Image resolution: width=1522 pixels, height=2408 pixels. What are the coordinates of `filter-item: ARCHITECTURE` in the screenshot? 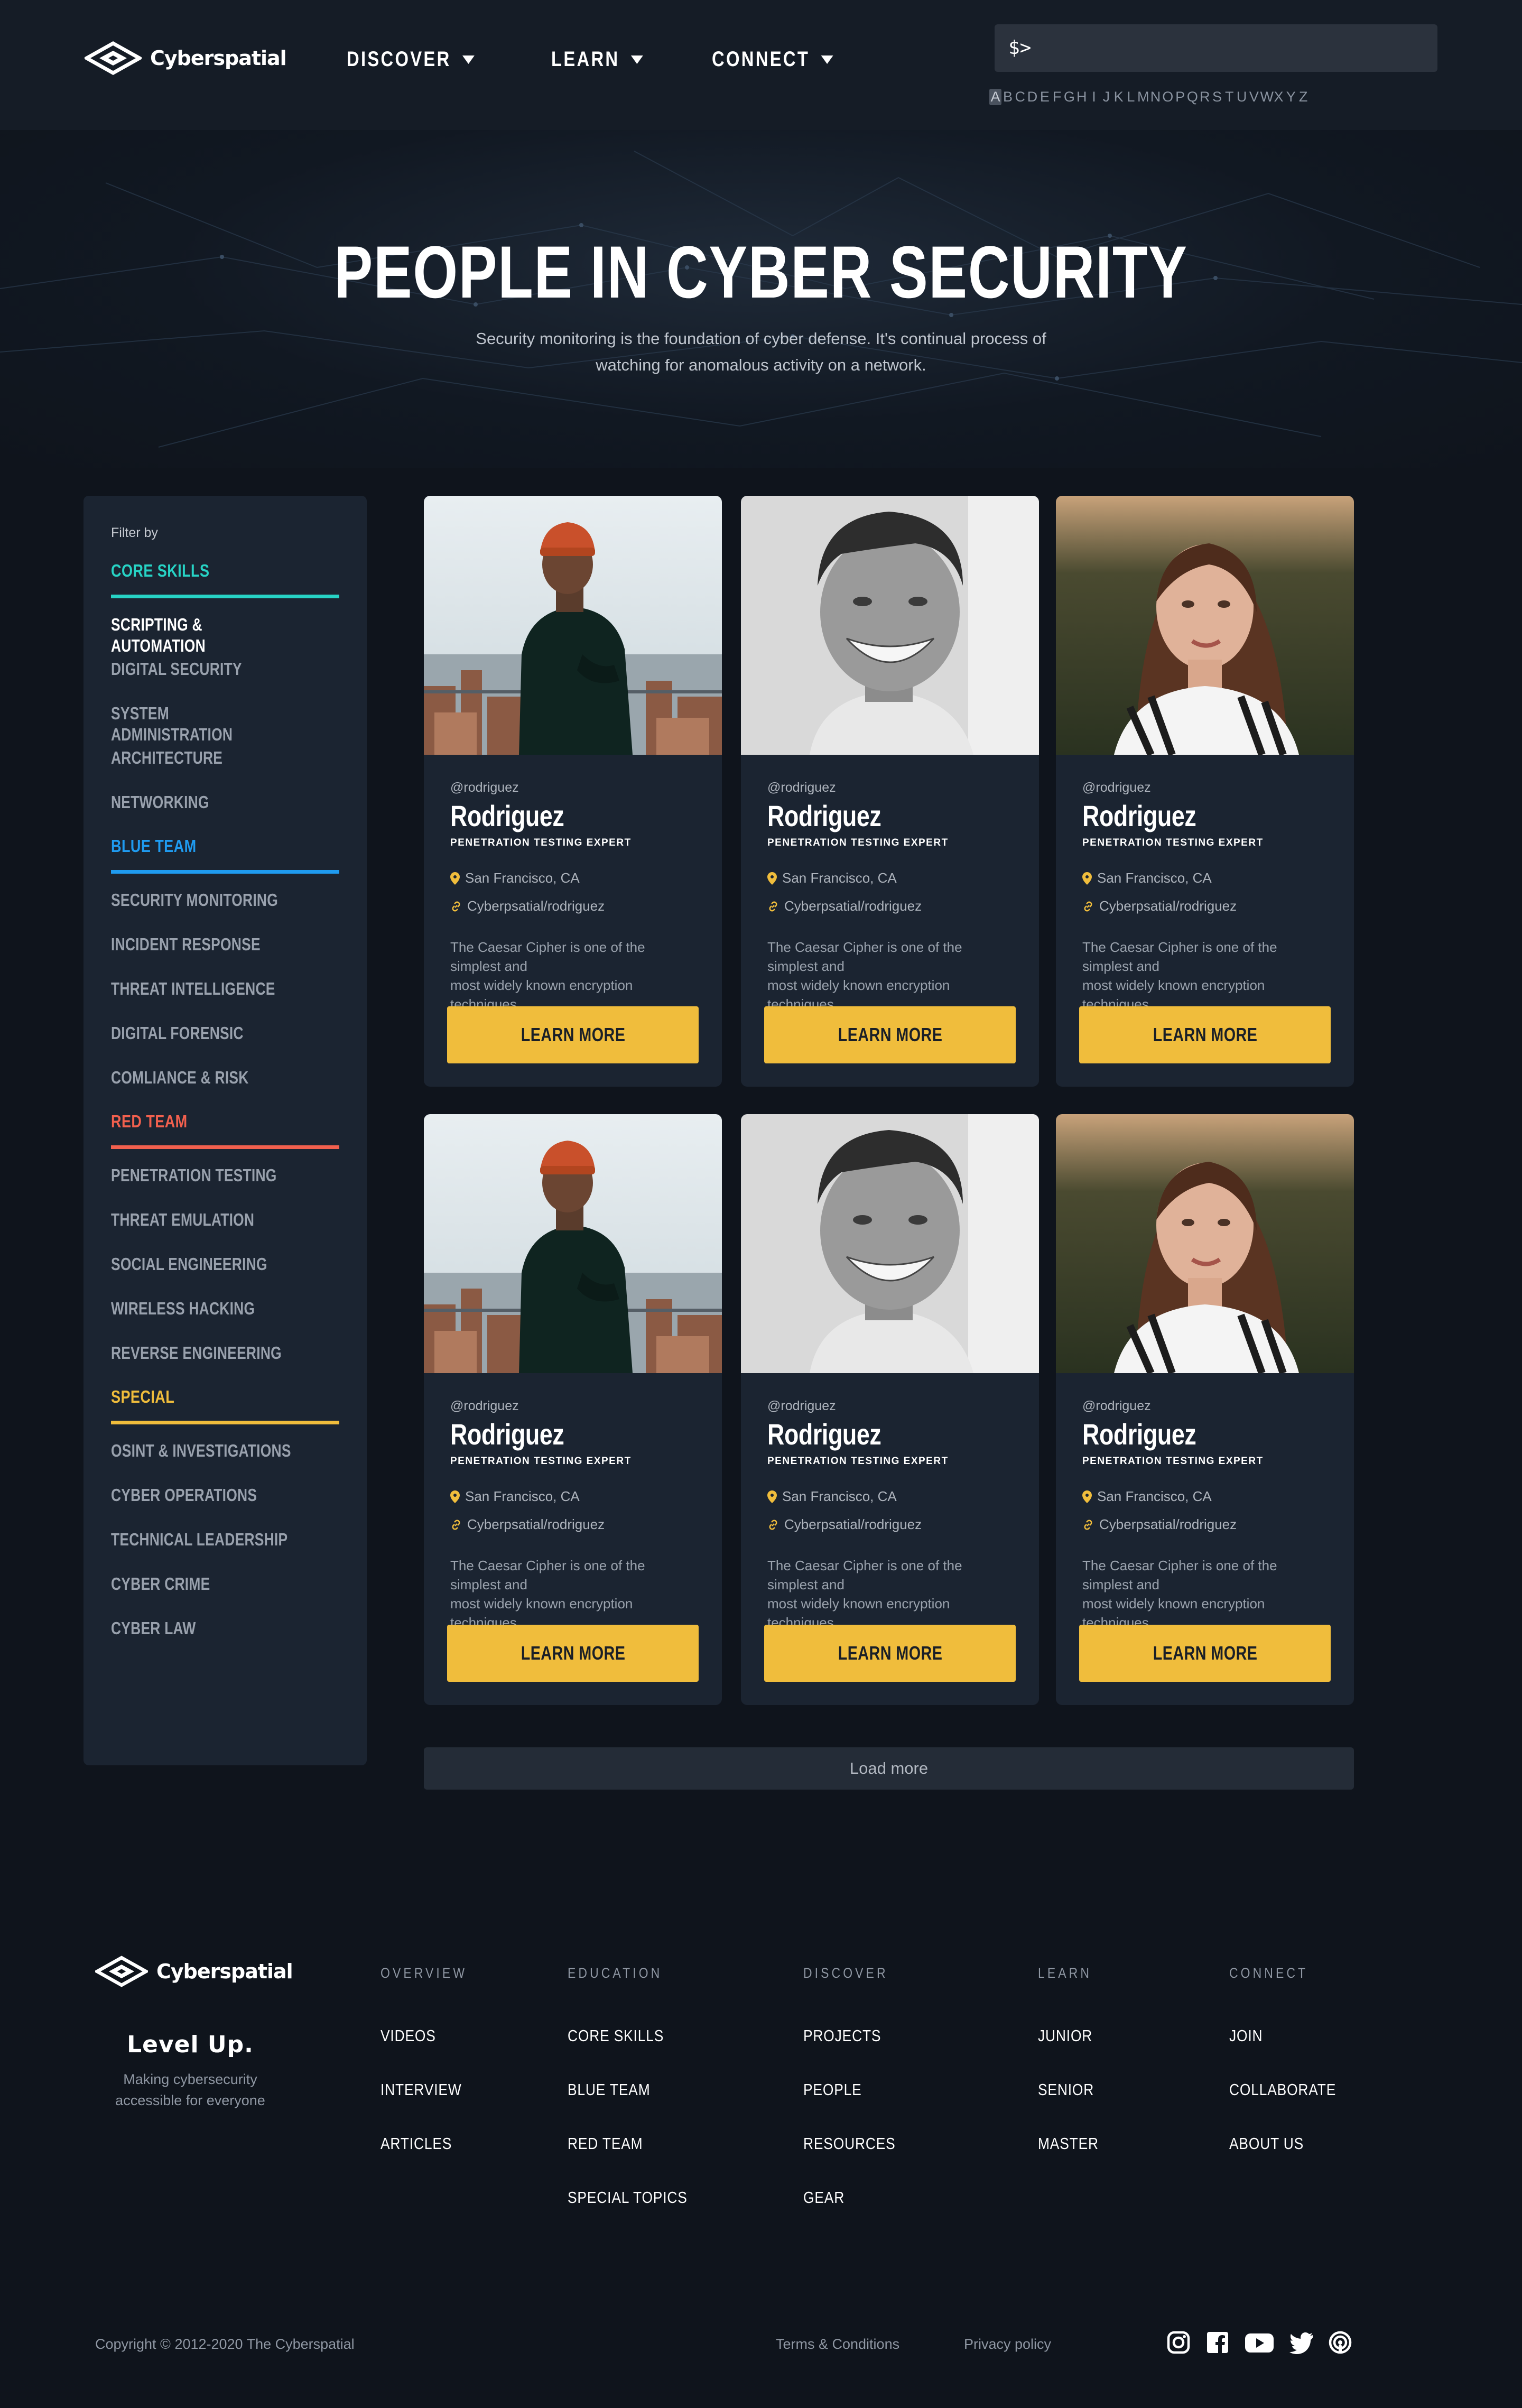 It's located at (225, 769).